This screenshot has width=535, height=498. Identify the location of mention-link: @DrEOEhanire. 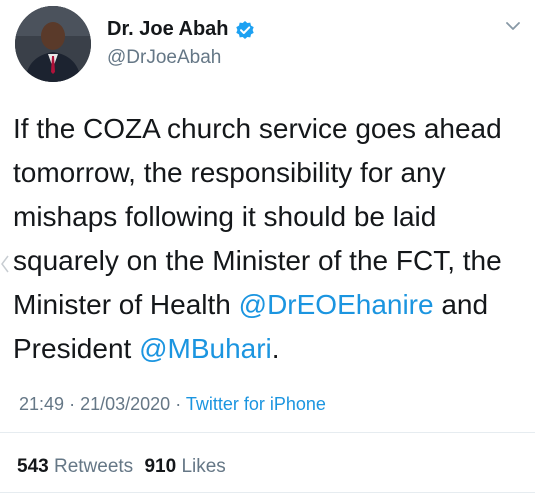
(336, 304).